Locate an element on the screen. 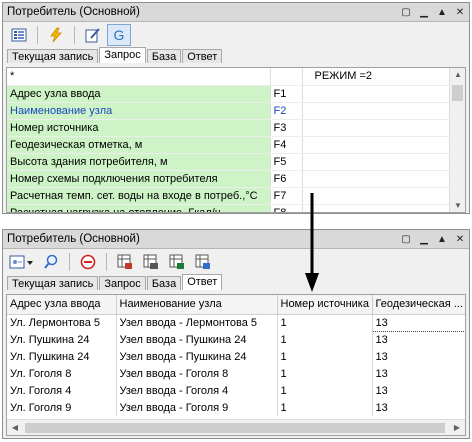  table-row: Ул. Гоголя 9 Узел ввода - Гоголя 9 1 13 is located at coordinates (236, 407).